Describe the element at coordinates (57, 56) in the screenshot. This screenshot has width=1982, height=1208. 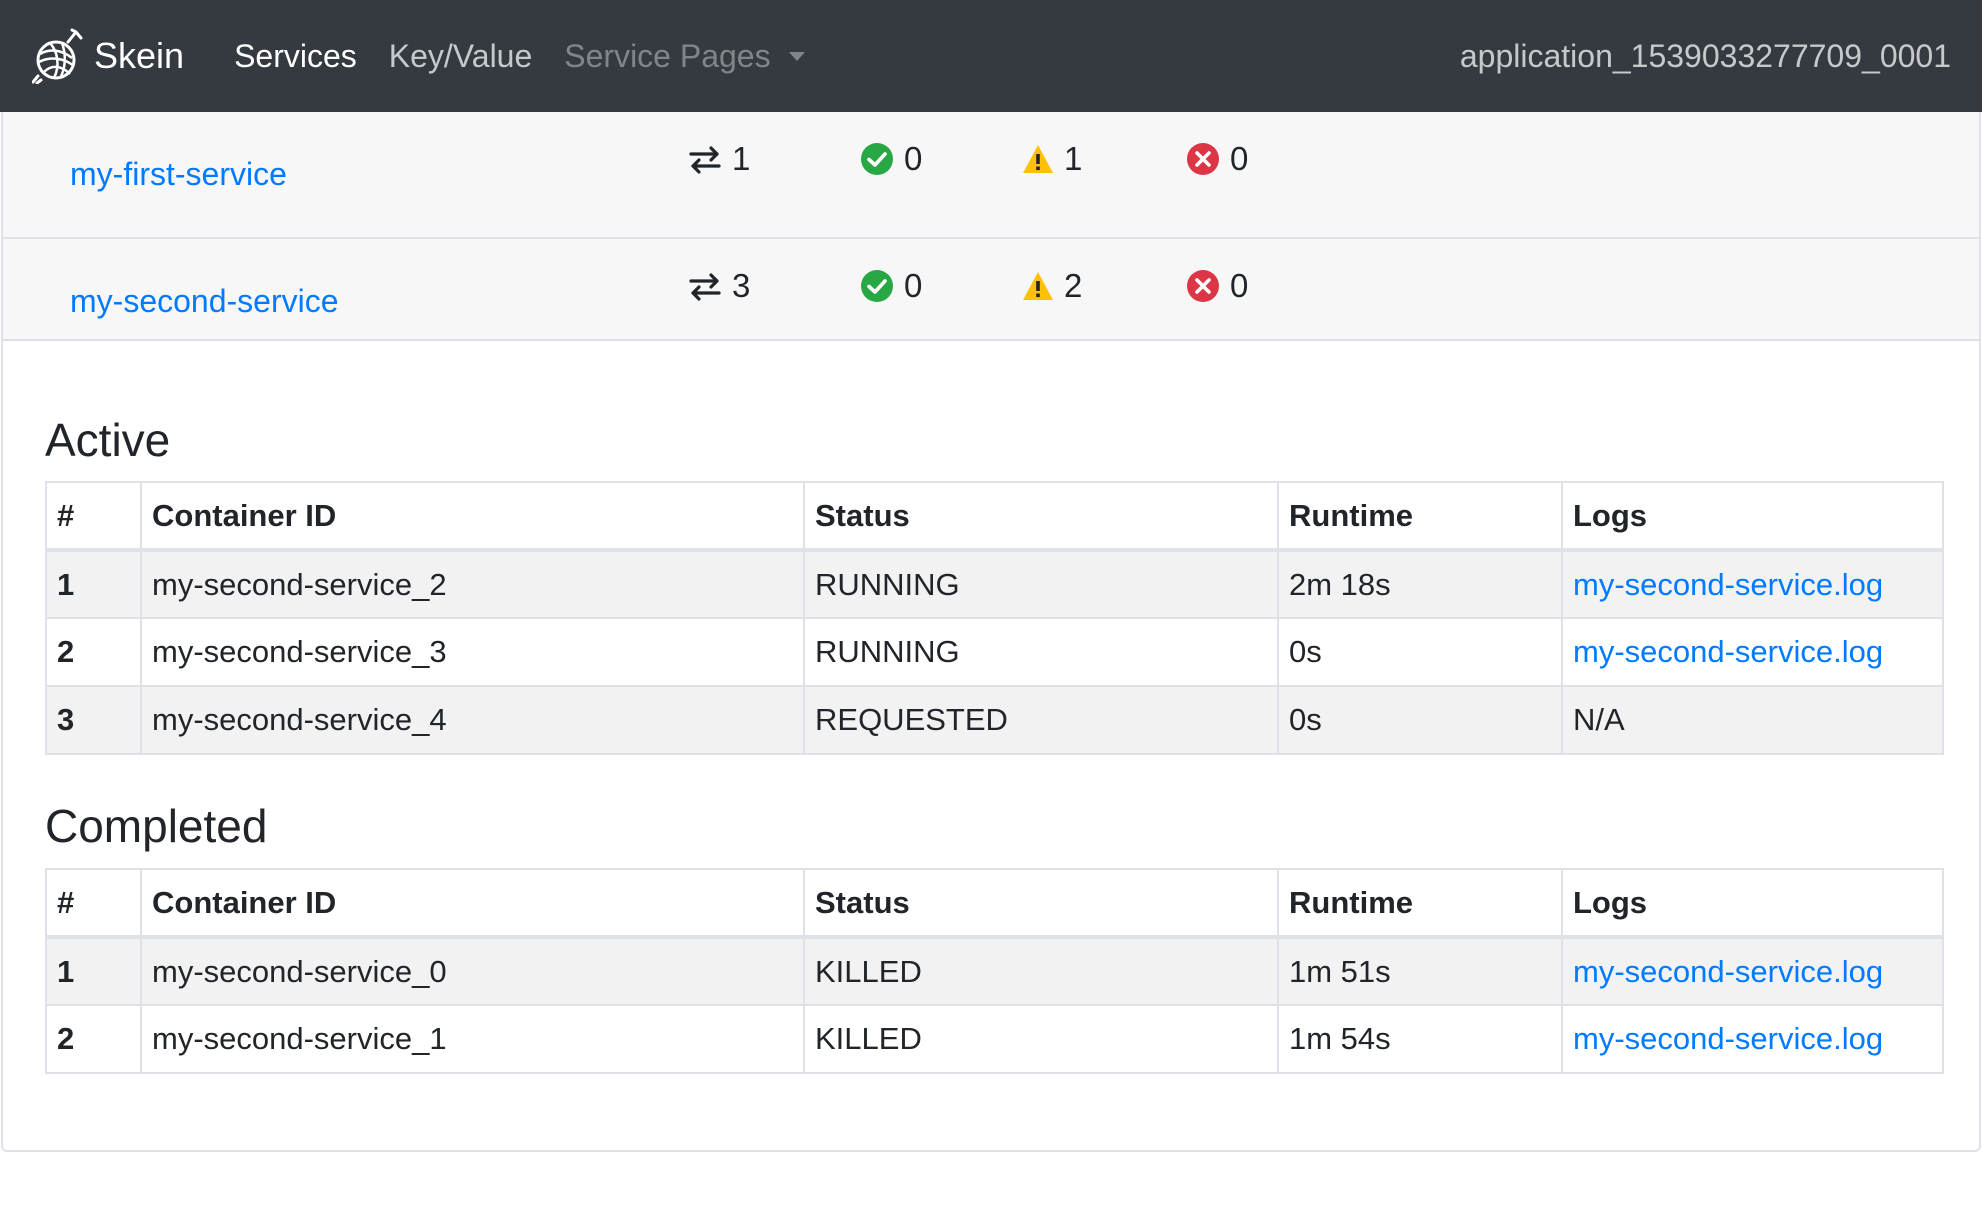
I see `skein-yarn-icon` at that location.